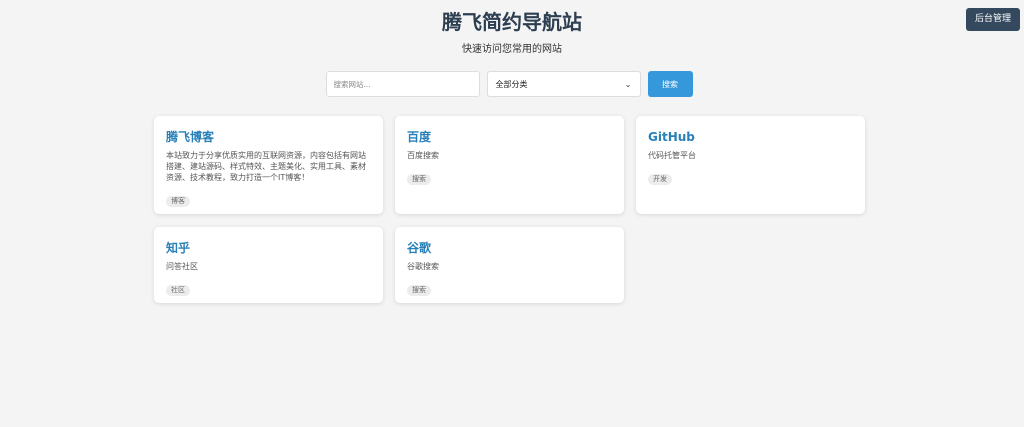  What do you see at coordinates (509, 265) in the screenshot?
I see `site-card-google: 谷歌 谷歌搜索 搜索` at bounding box center [509, 265].